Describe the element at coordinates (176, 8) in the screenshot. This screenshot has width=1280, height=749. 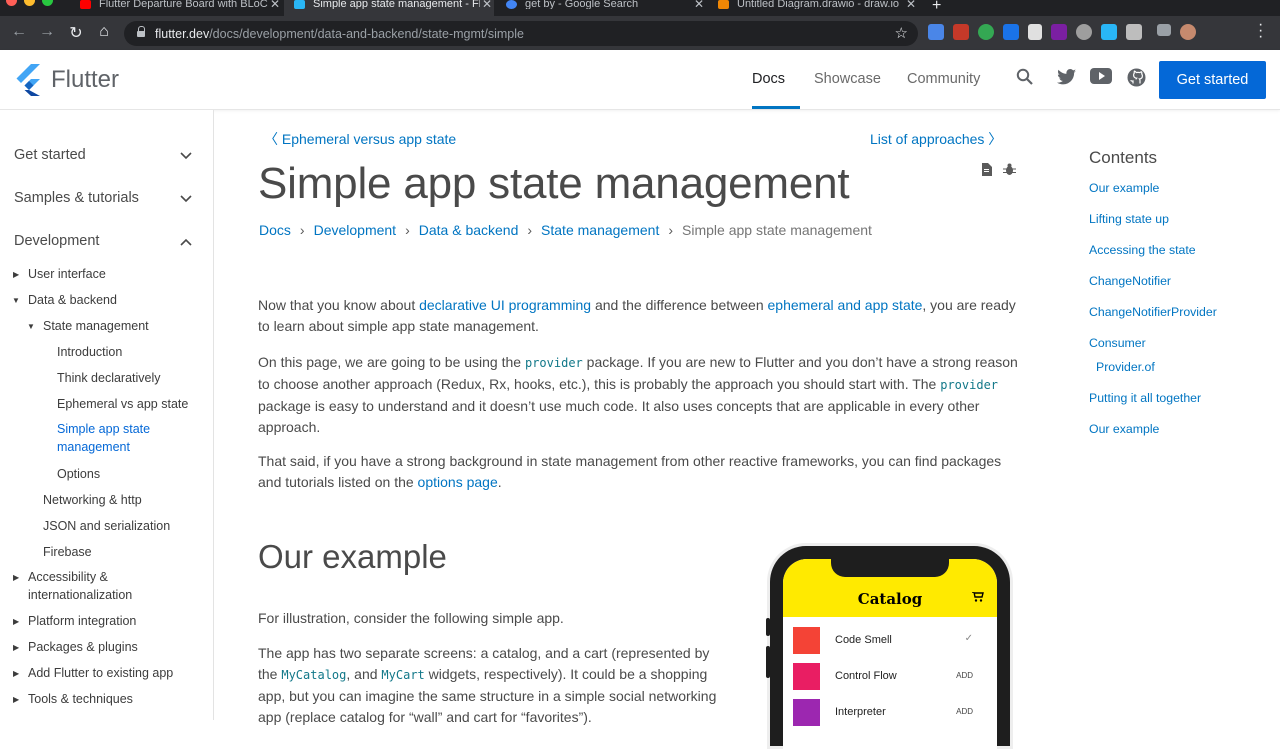
I see `browser-tab: Flutter Departure Board with BLoC ✕` at that location.